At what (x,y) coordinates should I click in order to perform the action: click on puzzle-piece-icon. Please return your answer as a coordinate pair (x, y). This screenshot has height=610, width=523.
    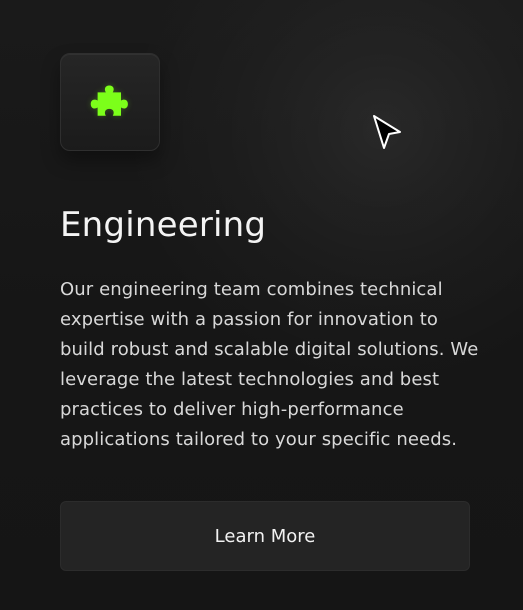
    Looking at the image, I should click on (109, 100).